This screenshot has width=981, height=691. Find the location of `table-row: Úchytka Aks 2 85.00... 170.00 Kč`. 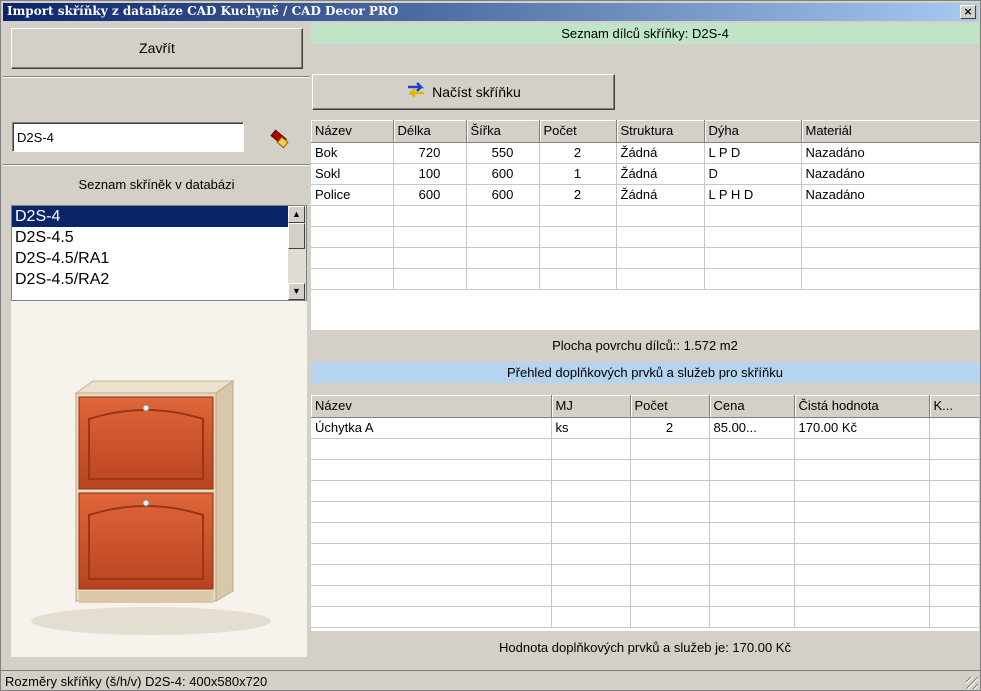

table-row: Úchytka Aks 2 85.00... 170.00 Kč is located at coordinates (645, 428).